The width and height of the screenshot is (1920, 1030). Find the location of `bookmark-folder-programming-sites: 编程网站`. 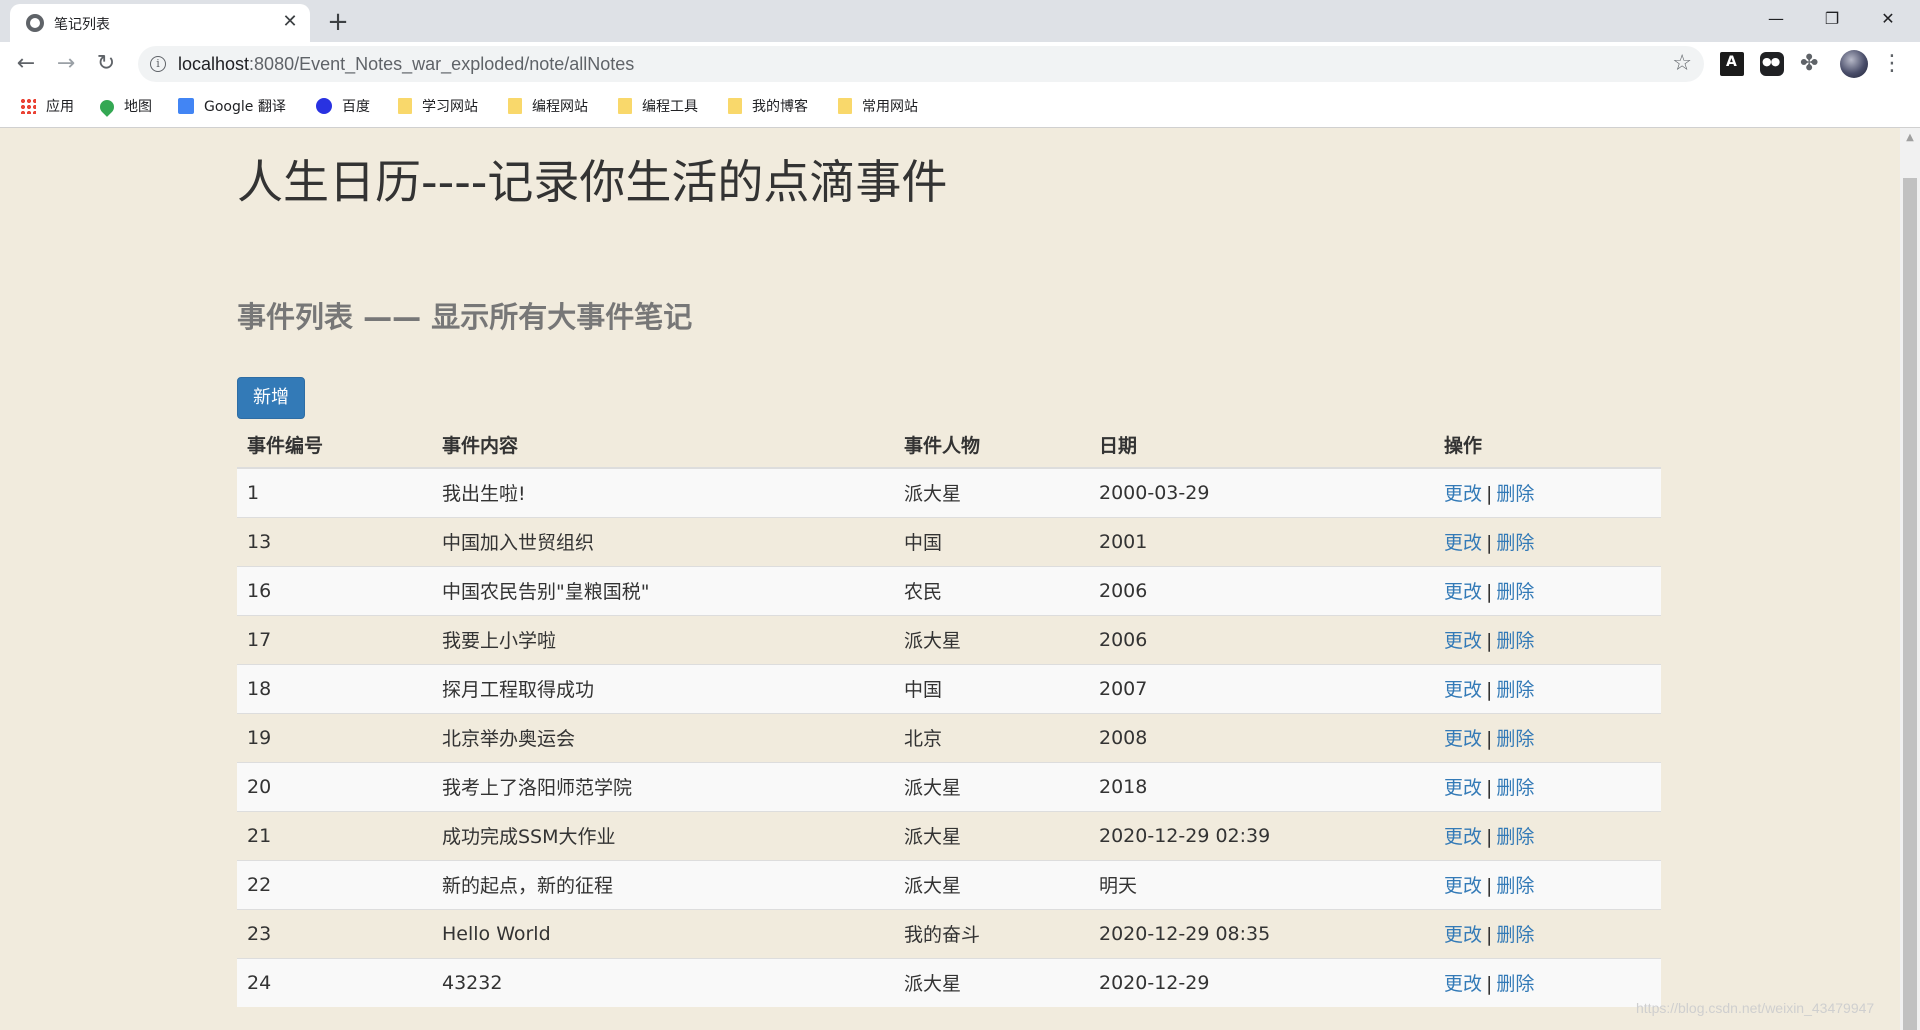

bookmark-folder-programming-sites: 编程网站 is located at coordinates (548, 107).